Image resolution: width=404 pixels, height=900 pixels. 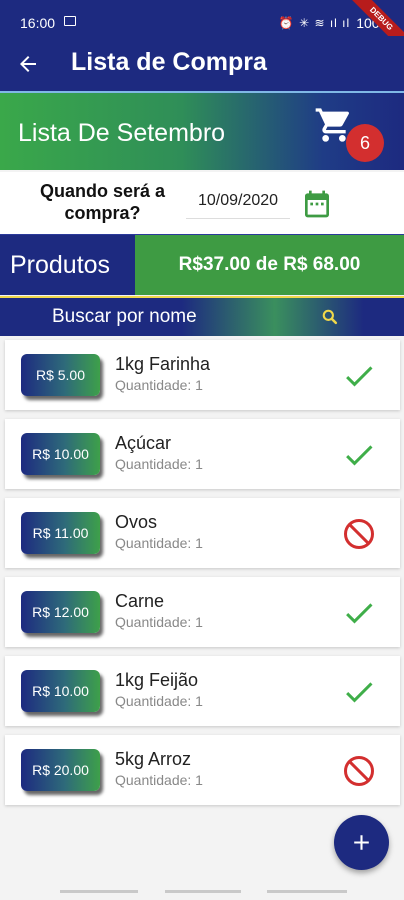 What do you see at coordinates (38, 23) in the screenshot?
I see `status-time: 16:00` at bounding box center [38, 23].